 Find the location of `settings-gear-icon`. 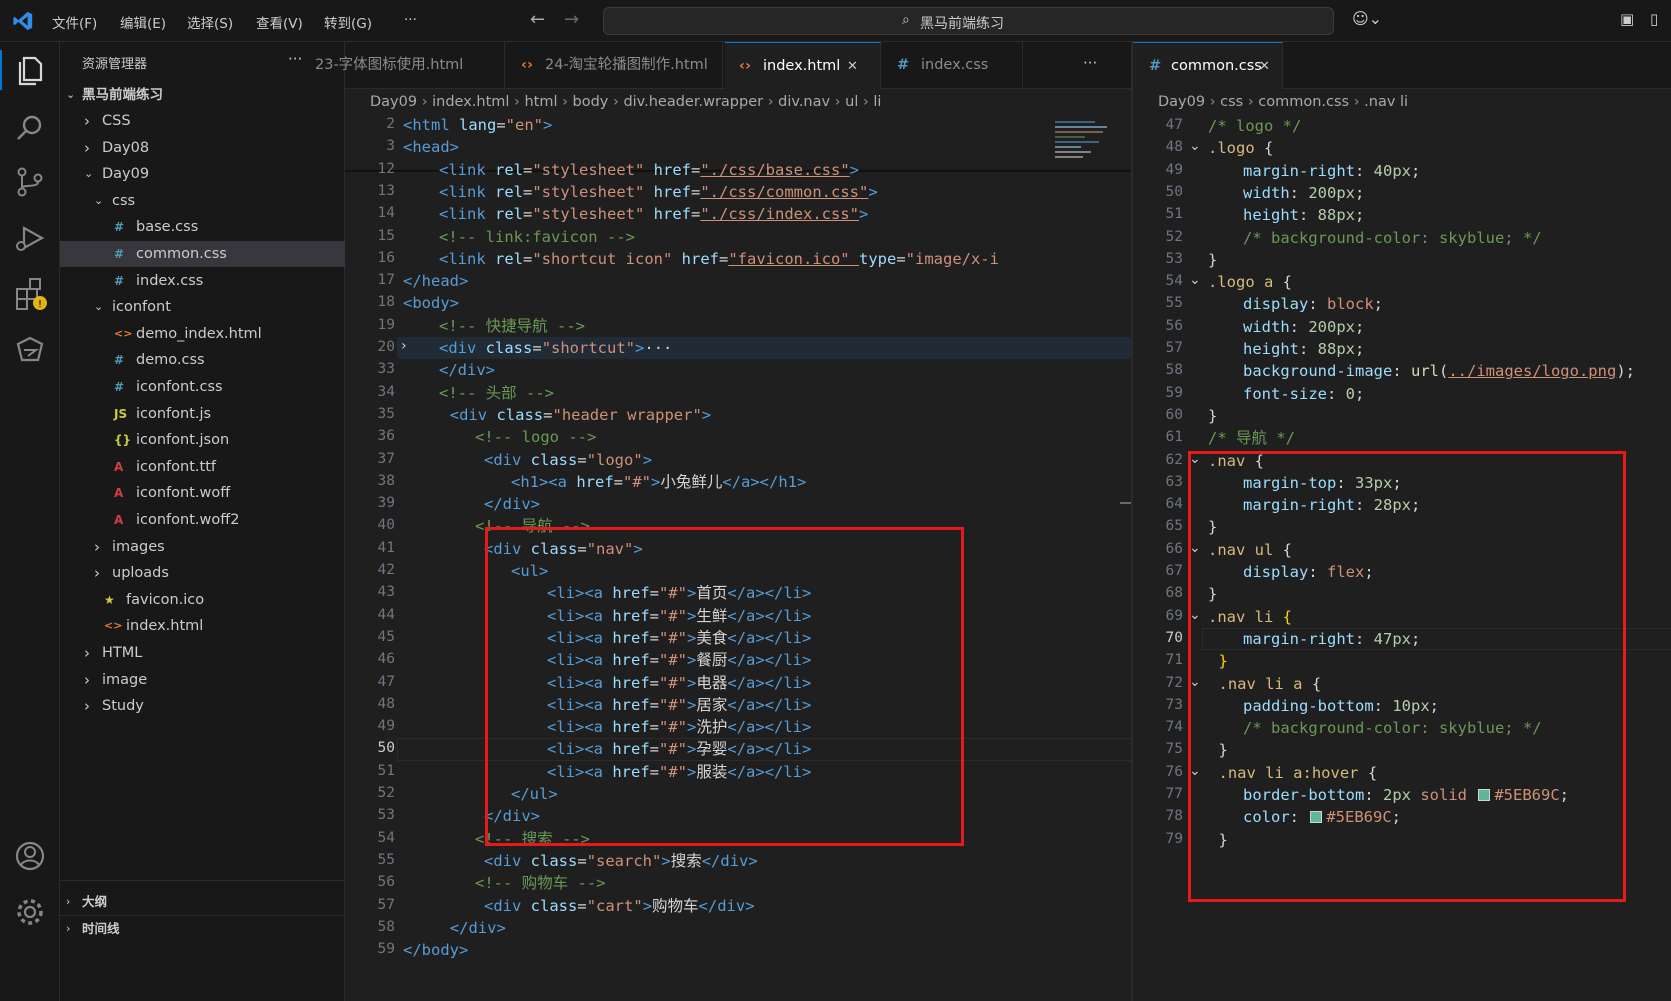

settings-gear-icon is located at coordinates (30, 912).